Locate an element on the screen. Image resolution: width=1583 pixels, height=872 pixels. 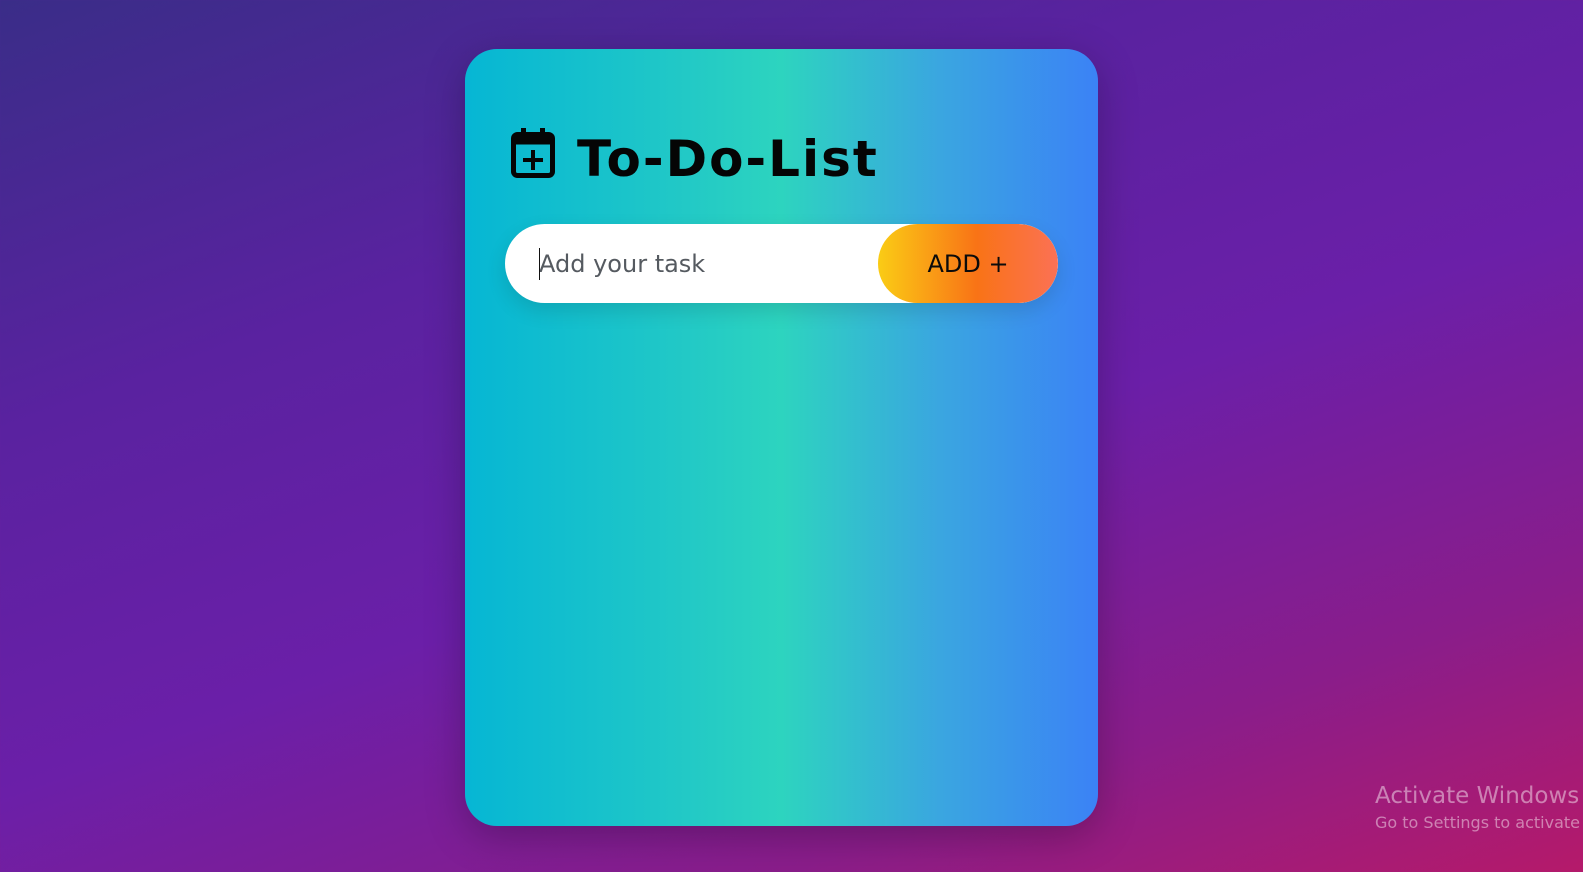
task-input-row: ADD + is located at coordinates (781, 263).